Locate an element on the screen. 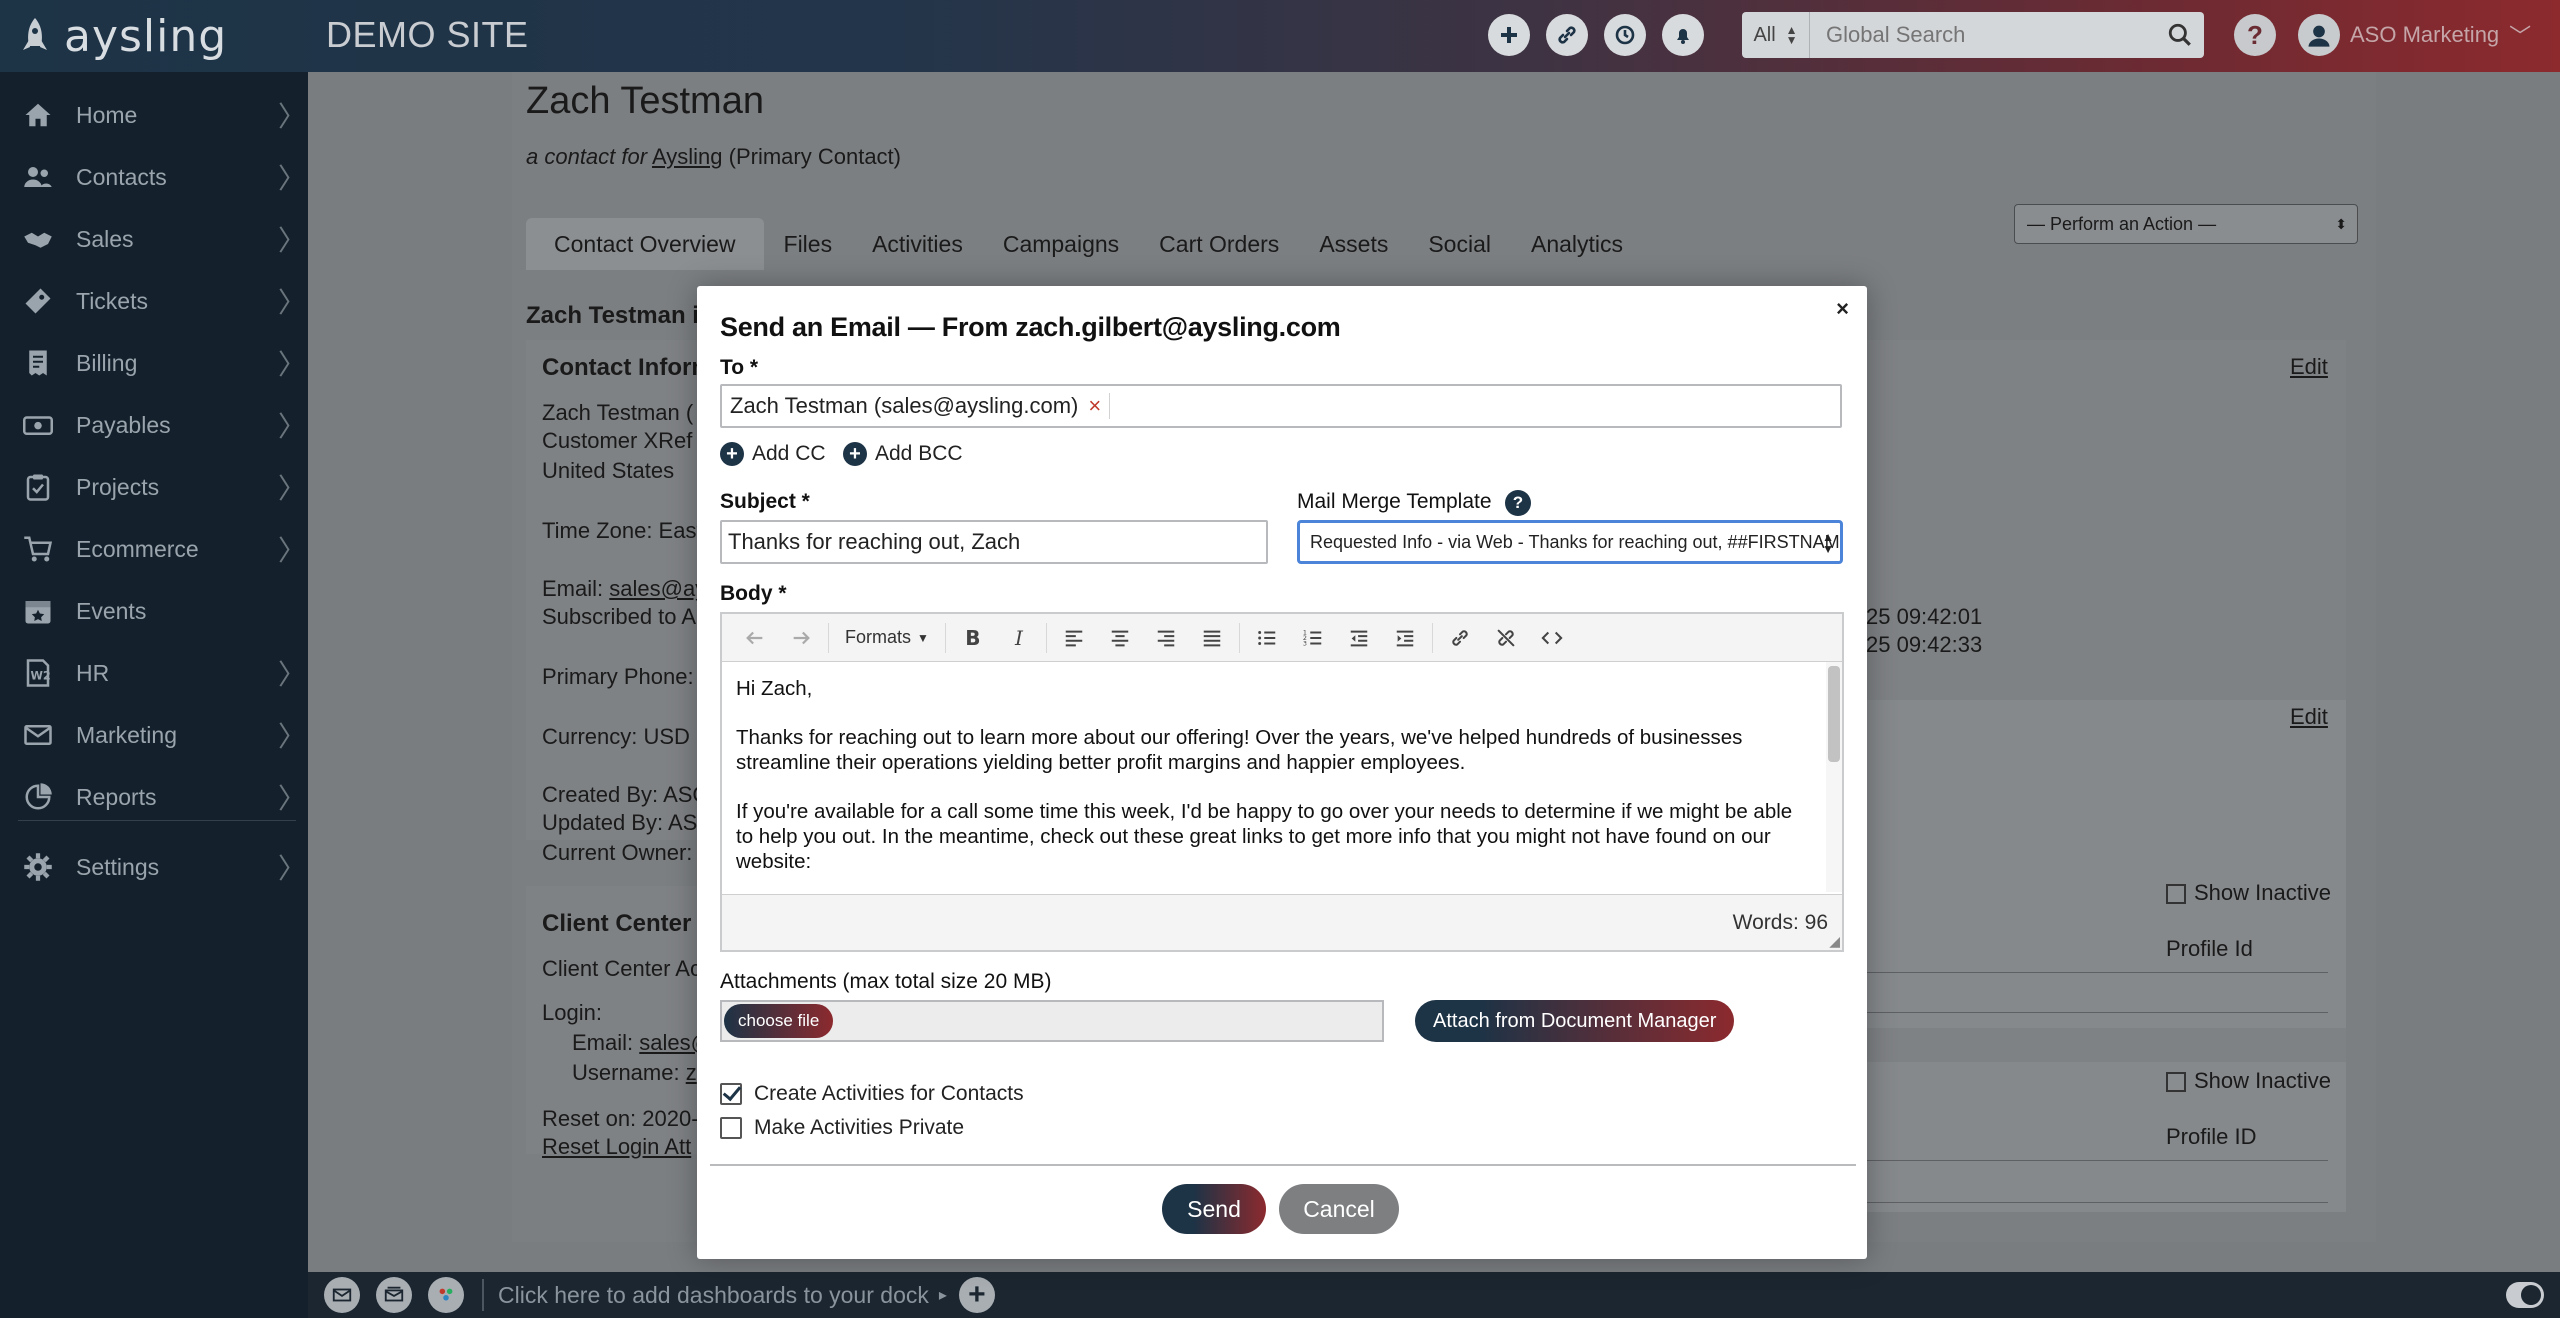  global-search-input is located at coordinates (1983, 35).